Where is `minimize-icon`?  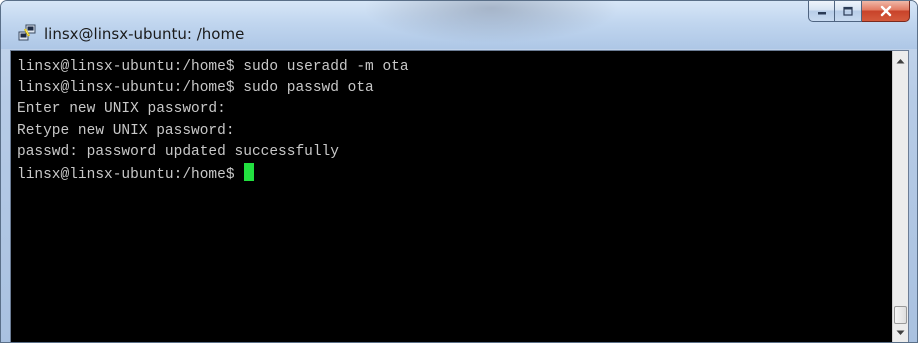
minimize-icon is located at coordinates (821, 13).